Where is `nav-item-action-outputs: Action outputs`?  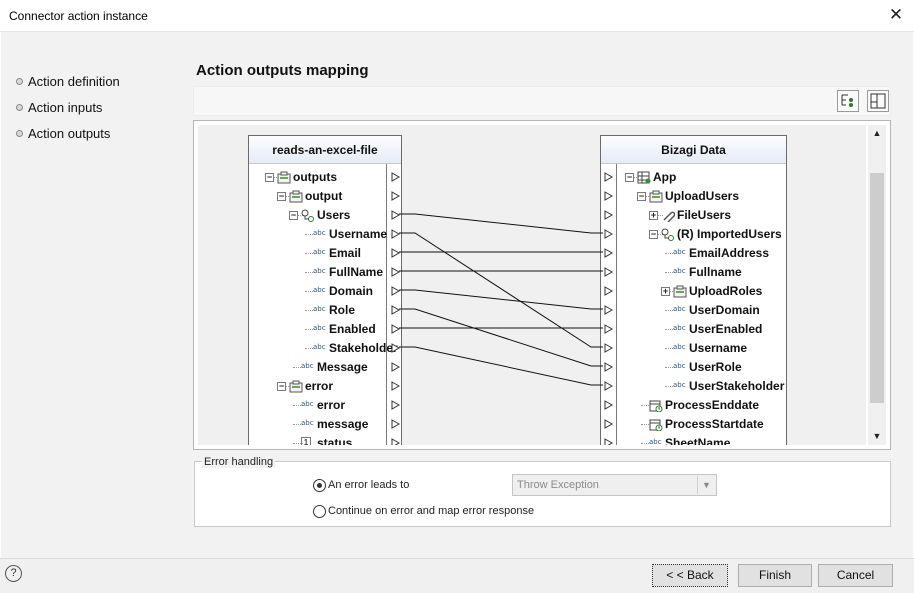 nav-item-action-outputs: Action outputs is located at coordinates (63, 133).